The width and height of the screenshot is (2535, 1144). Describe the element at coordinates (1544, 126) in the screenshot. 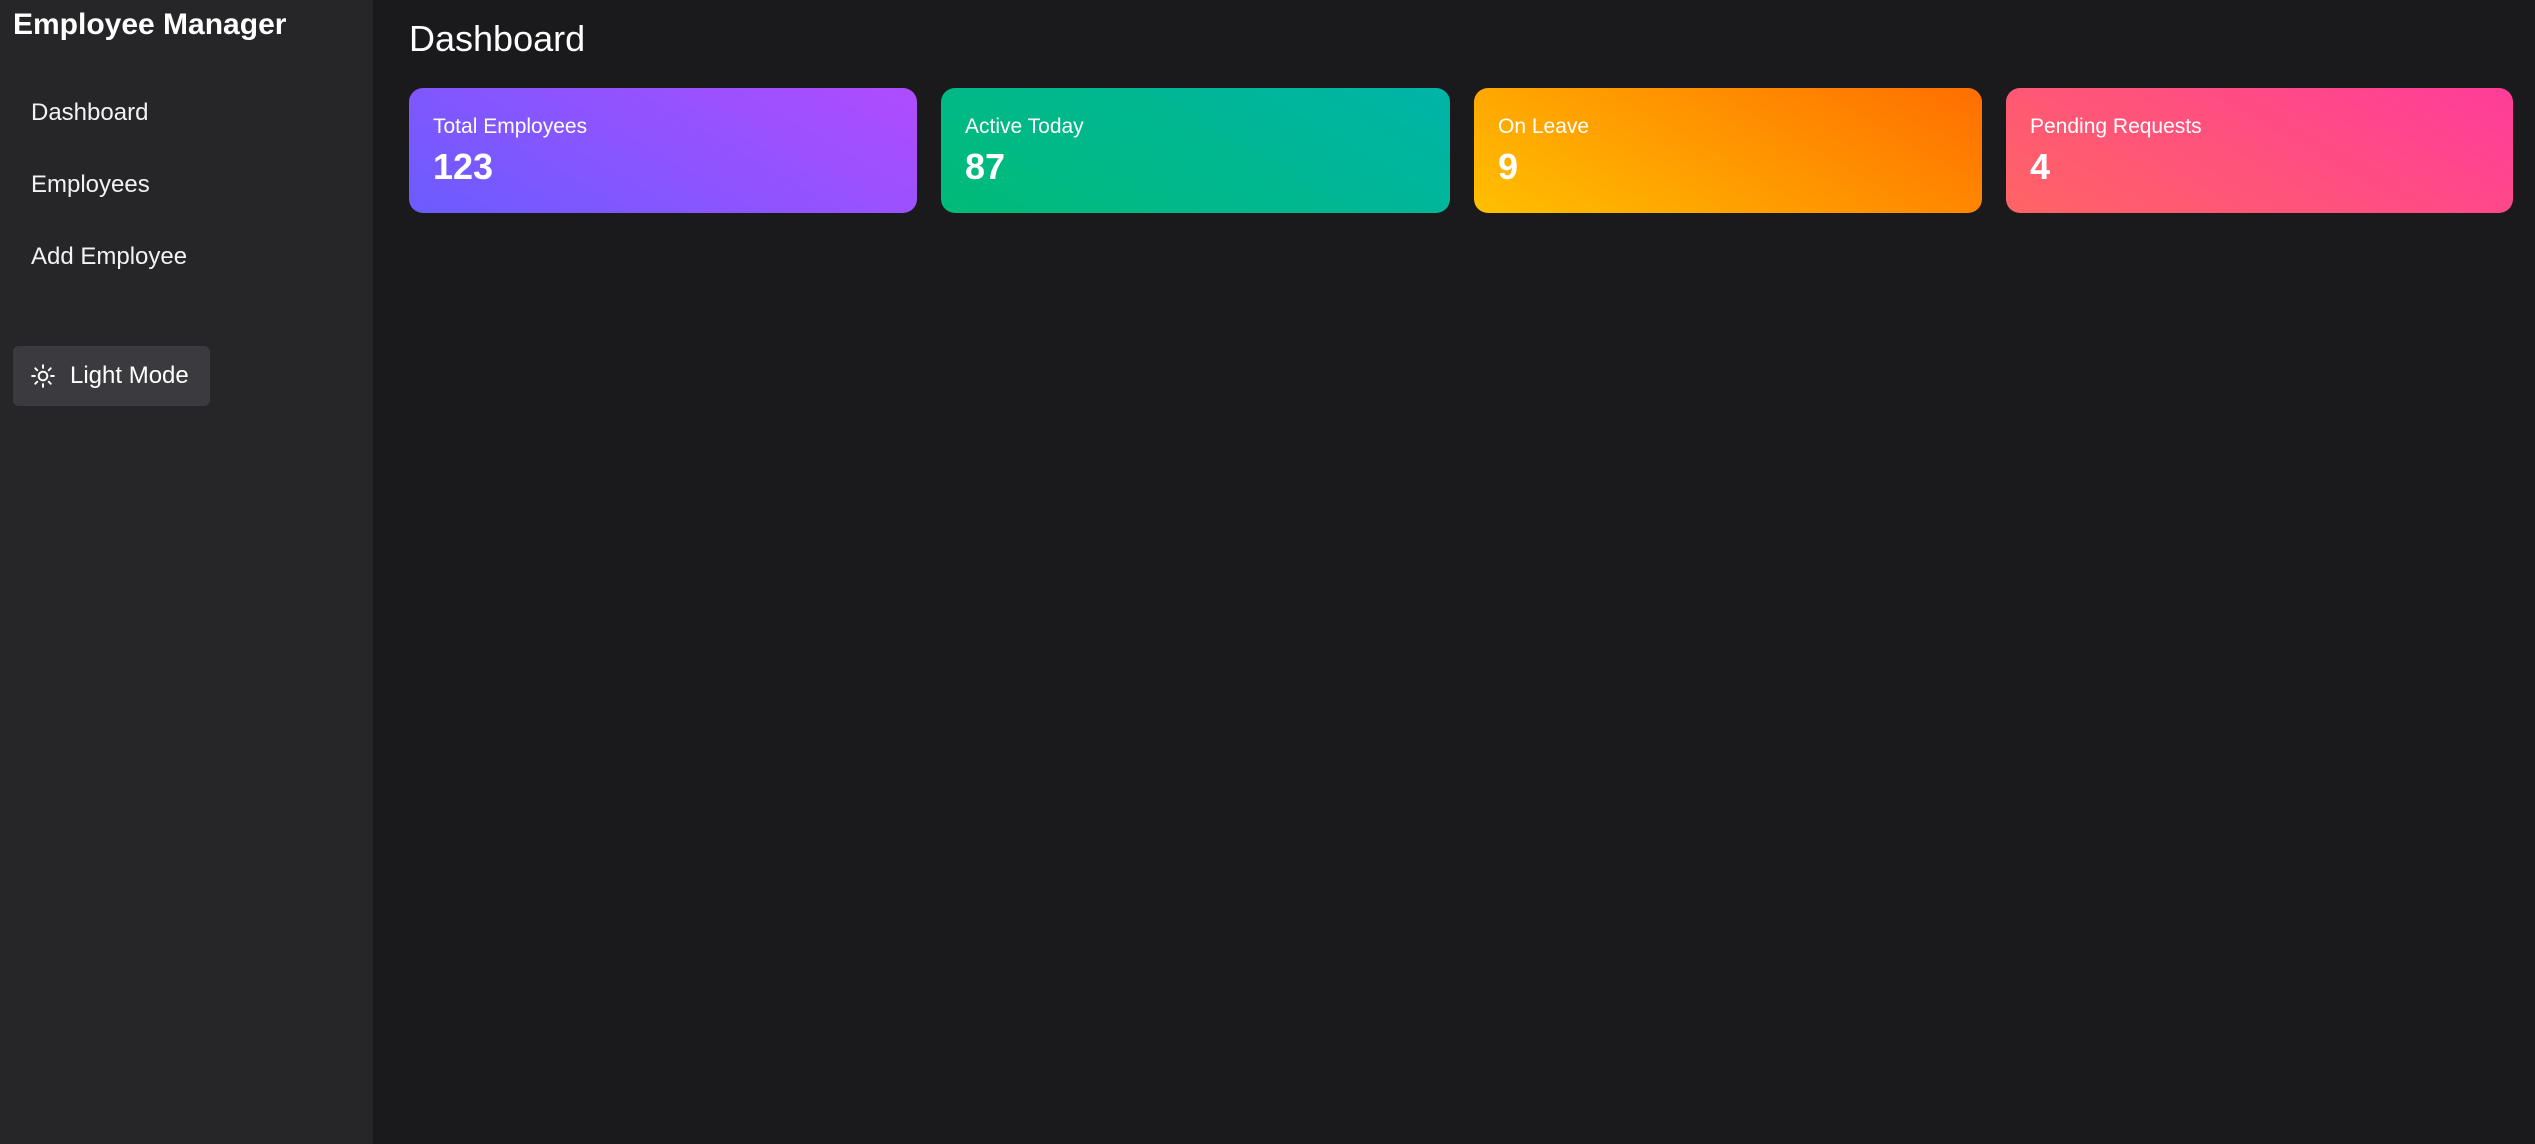

I see `stat-card-label: On Leave` at that location.